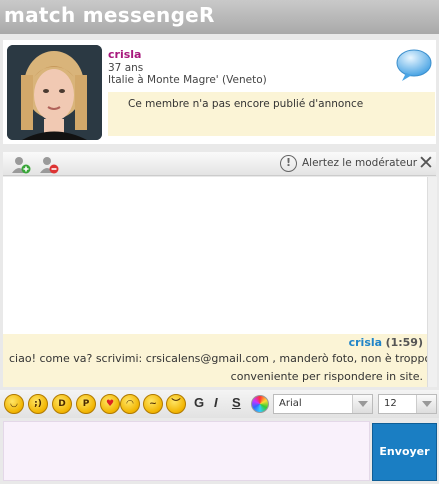 Image resolution: width=439 pixels, height=484 pixels. What do you see at coordinates (219, 404) in the screenshot?
I see `format-toolbar: ◡ ;) D P ♥ ◠ ~ ︶ G I S Arial 12` at bounding box center [219, 404].